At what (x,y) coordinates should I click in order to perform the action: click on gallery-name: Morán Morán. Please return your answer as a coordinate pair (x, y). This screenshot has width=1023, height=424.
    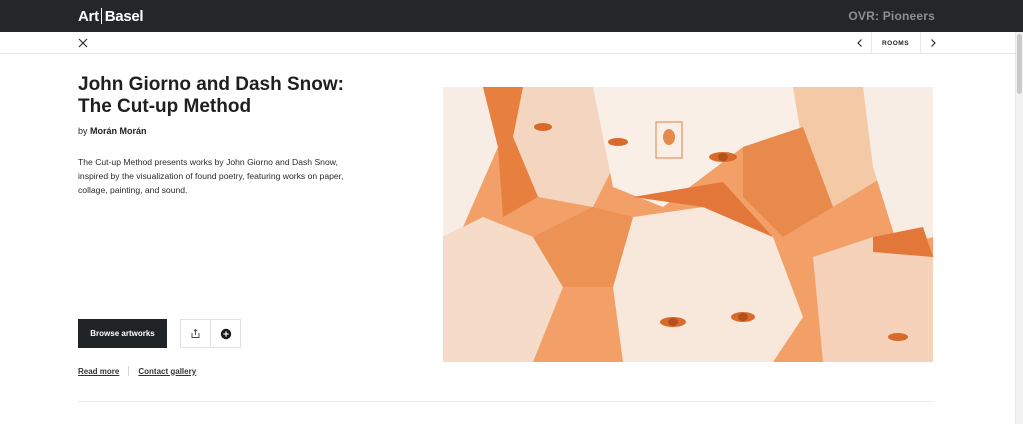
    Looking at the image, I should click on (118, 131).